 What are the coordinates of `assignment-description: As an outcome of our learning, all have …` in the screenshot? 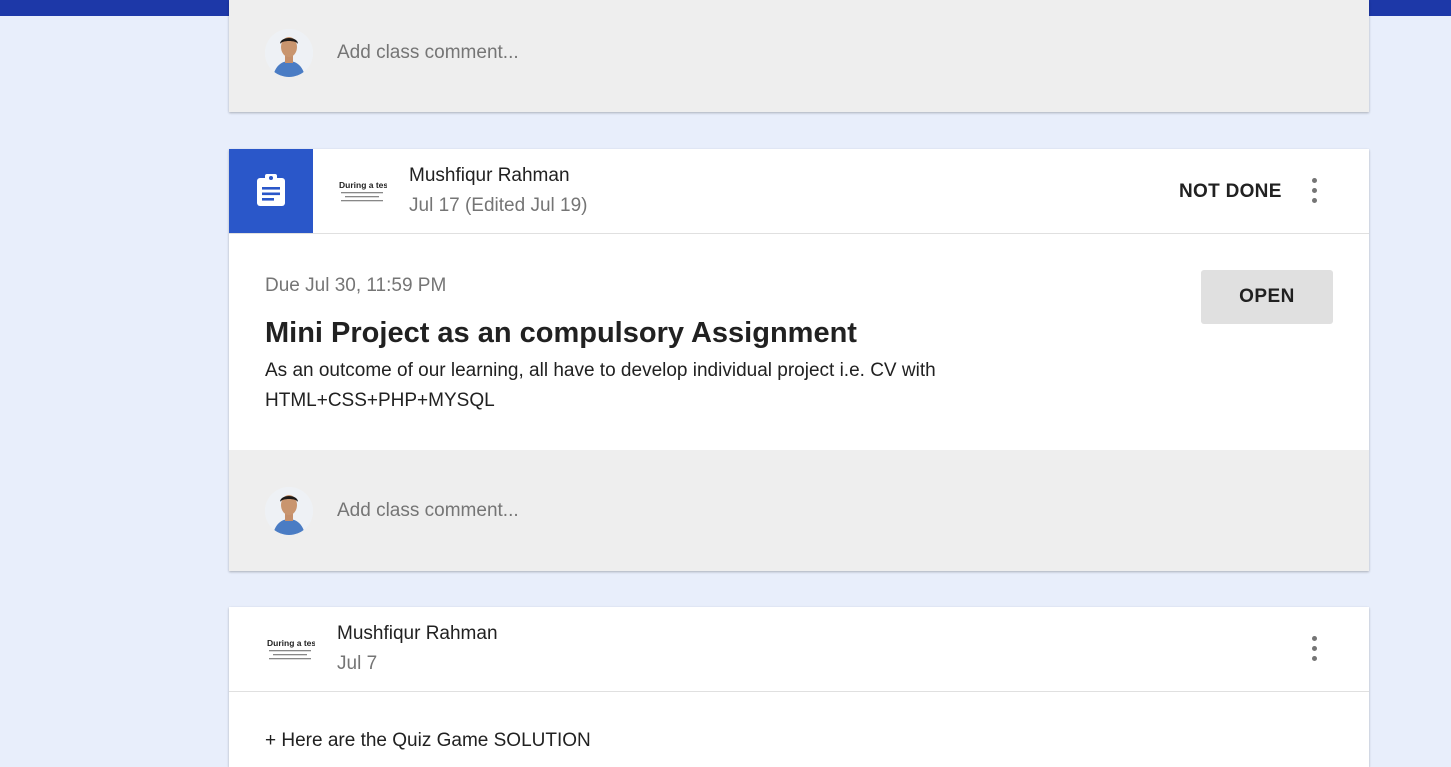 It's located at (600, 385).